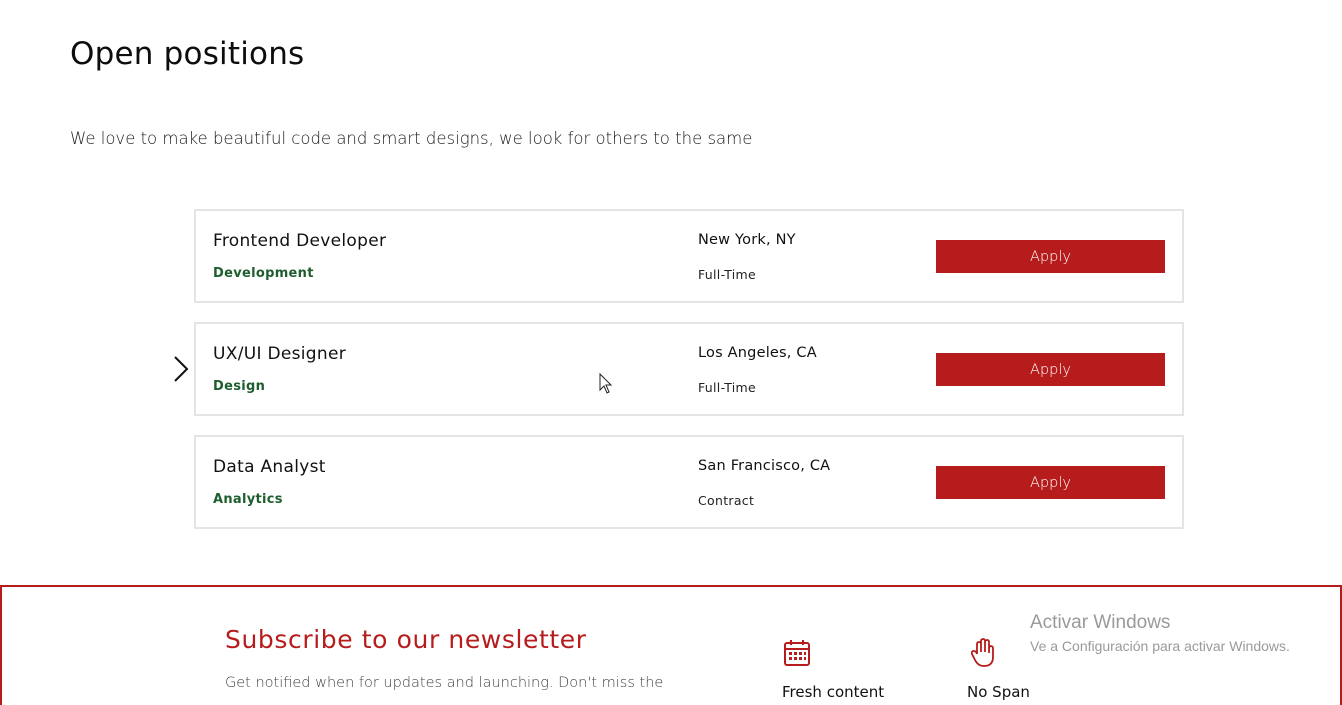 The image size is (1342, 705). What do you see at coordinates (726, 500) in the screenshot?
I see `job-type: Contract` at bounding box center [726, 500].